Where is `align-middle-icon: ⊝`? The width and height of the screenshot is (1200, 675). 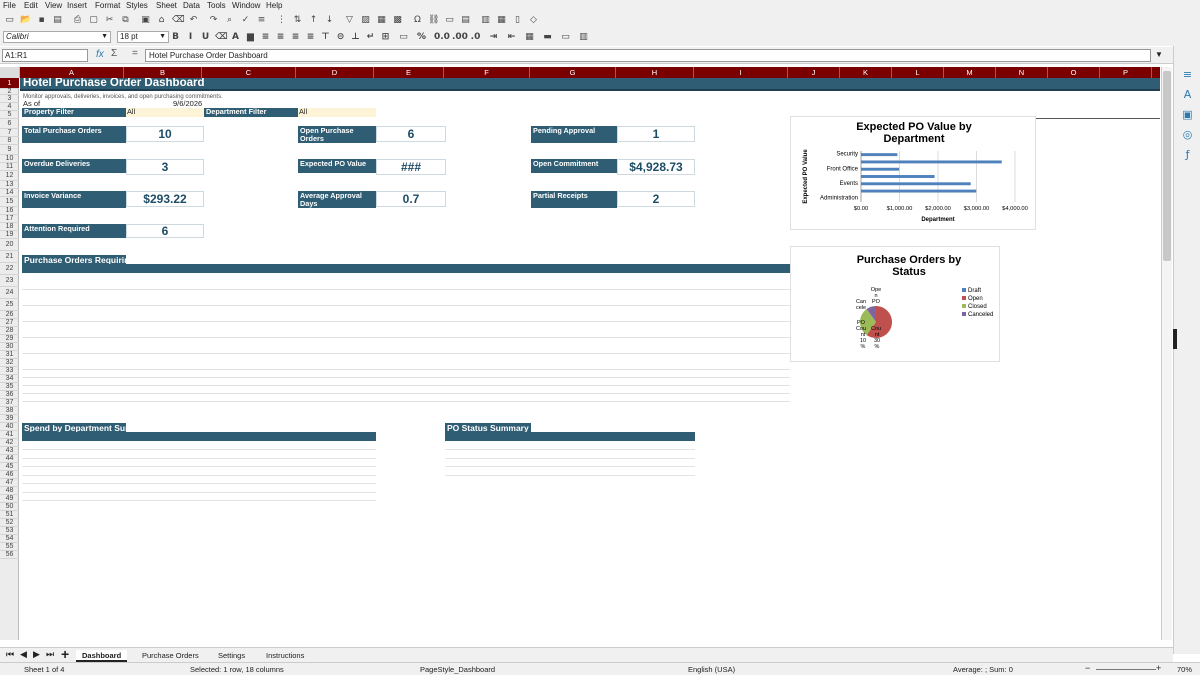
align-middle-icon: ⊝ is located at coordinates (340, 37).